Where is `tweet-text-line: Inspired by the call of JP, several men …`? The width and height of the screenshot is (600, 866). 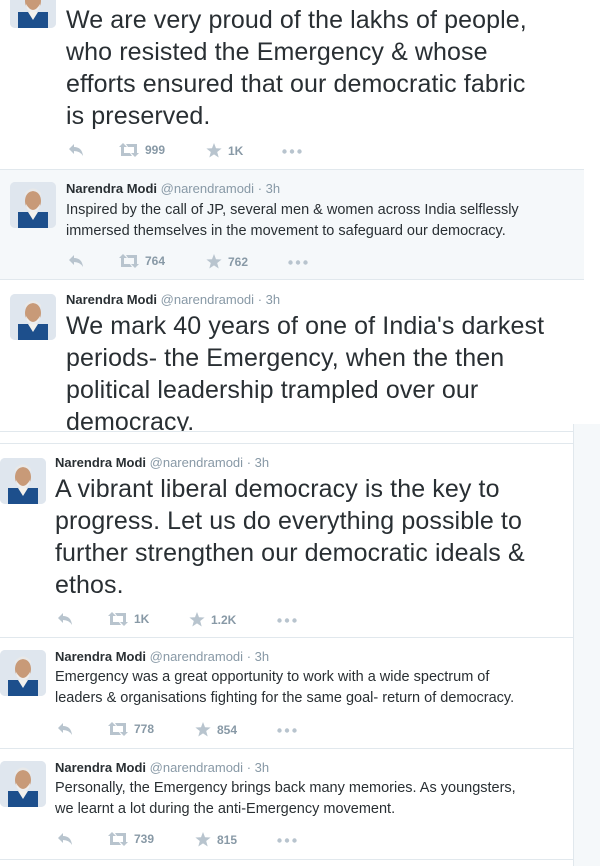
tweet-text-line: Inspired by the call of JP, several men … is located at coordinates (292, 210).